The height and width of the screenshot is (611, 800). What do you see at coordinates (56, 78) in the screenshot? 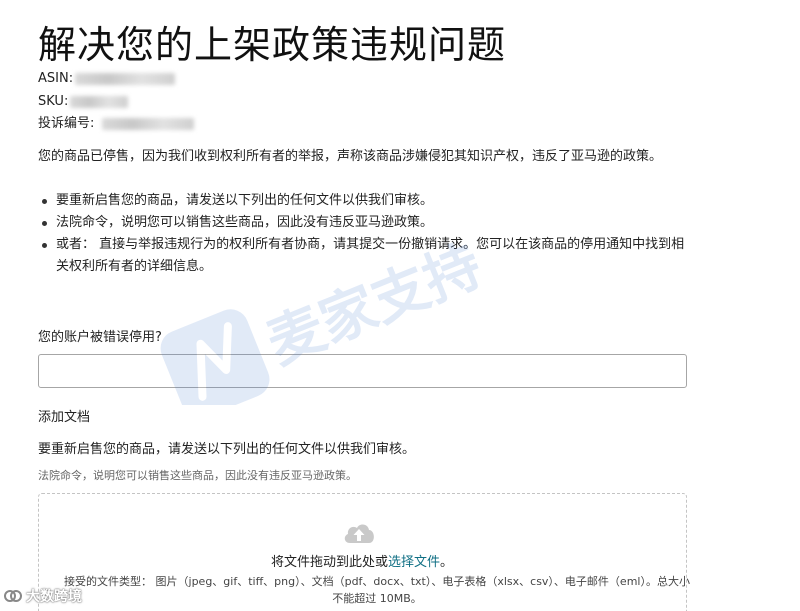
I see `asin-label: ASIN:` at bounding box center [56, 78].